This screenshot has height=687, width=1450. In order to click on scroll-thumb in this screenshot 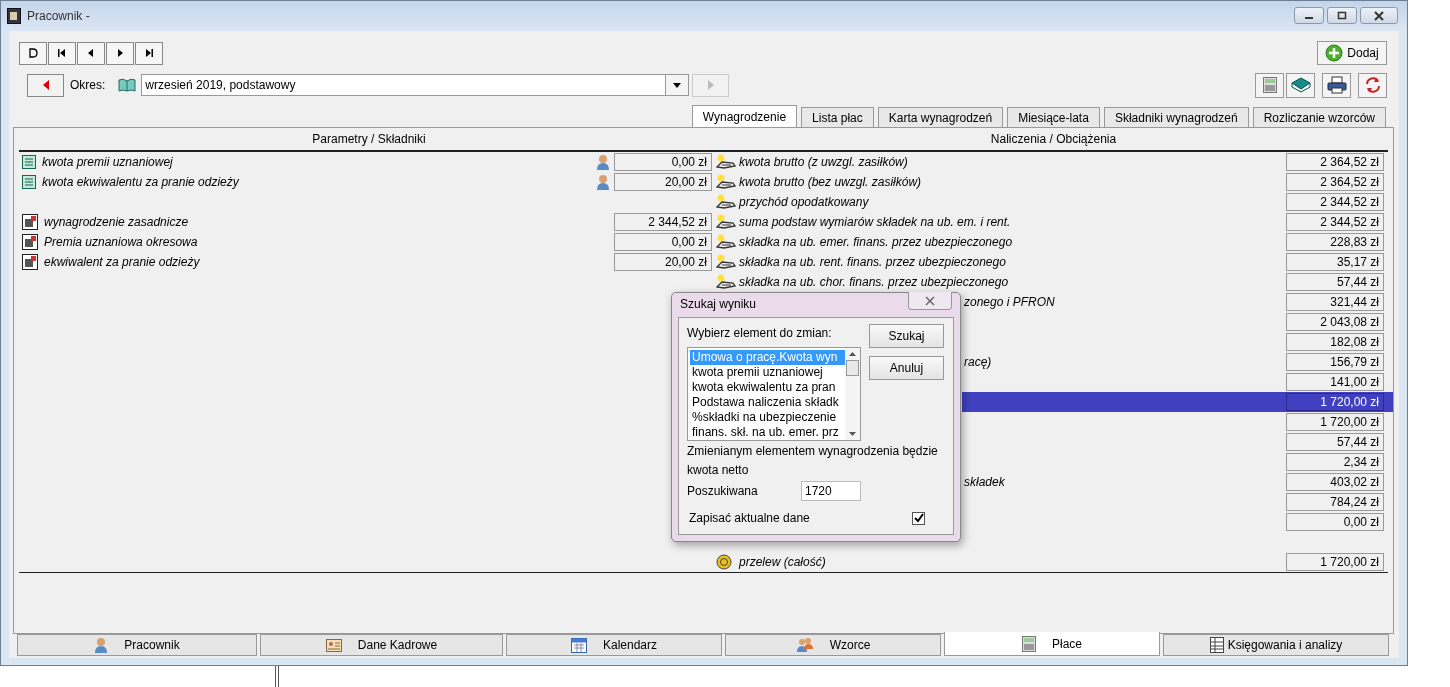, I will do `click(852, 368)`.